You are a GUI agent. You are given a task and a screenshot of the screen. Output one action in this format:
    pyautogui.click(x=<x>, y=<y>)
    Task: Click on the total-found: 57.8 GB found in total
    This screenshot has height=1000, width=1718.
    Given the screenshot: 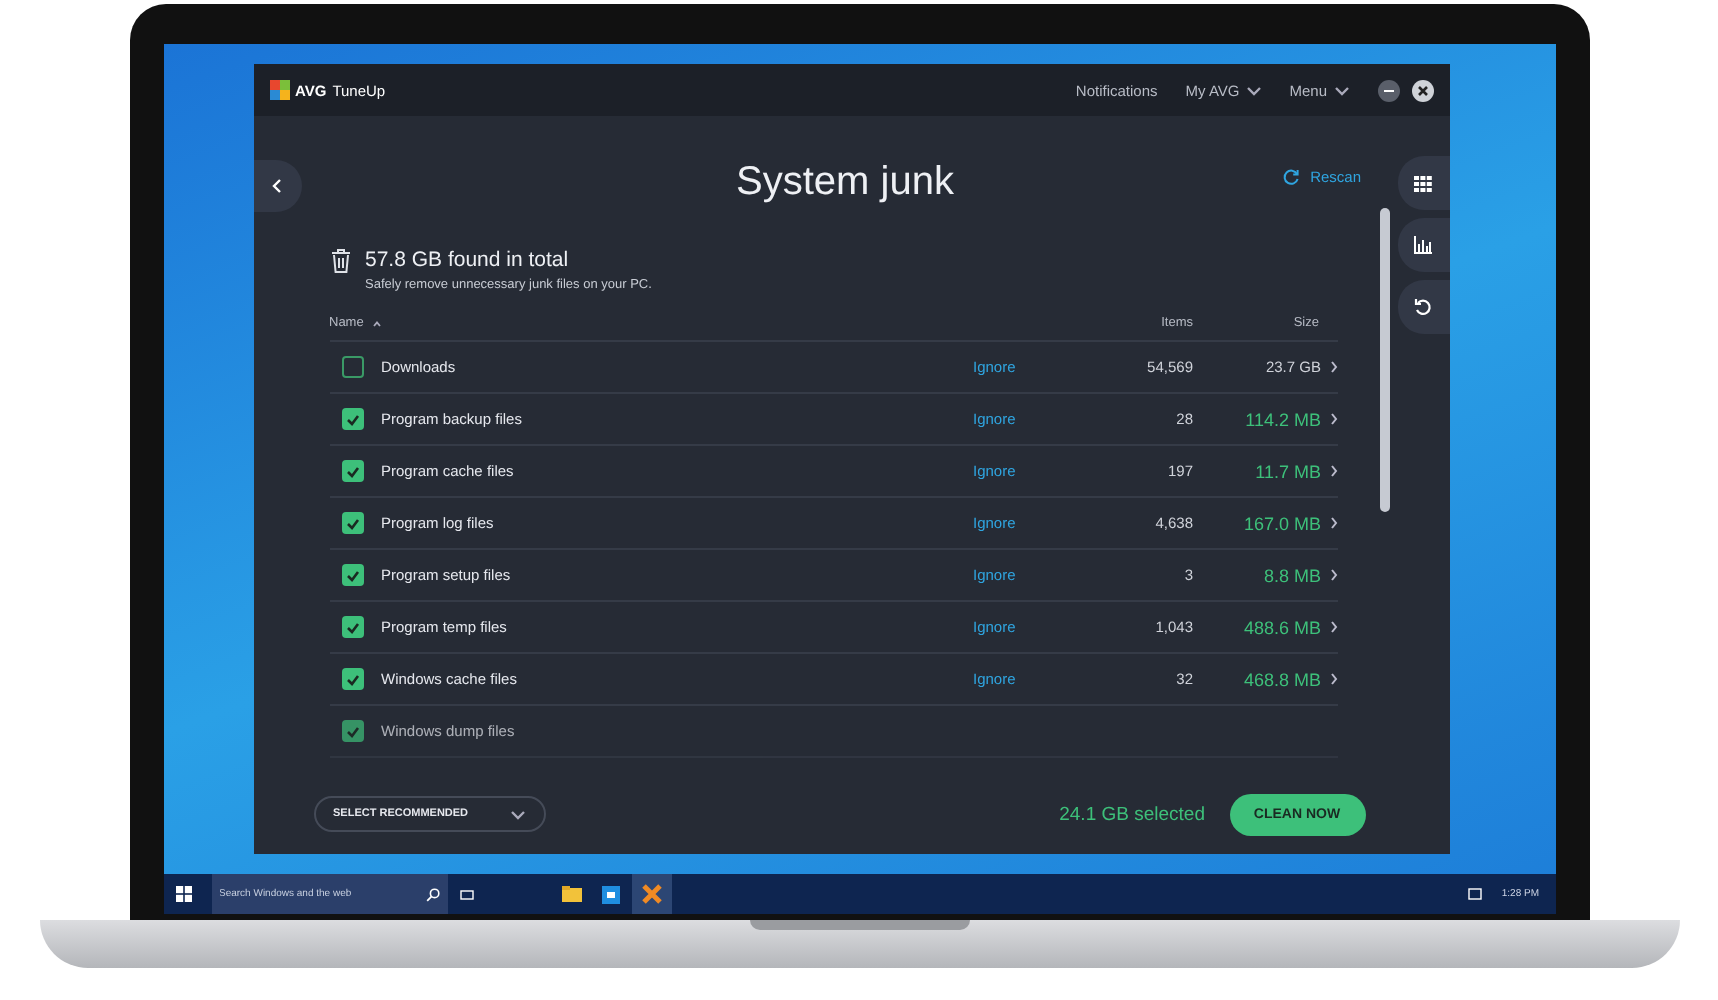 What is the action you would take?
    pyautogui.click(x=468, y=260)
    